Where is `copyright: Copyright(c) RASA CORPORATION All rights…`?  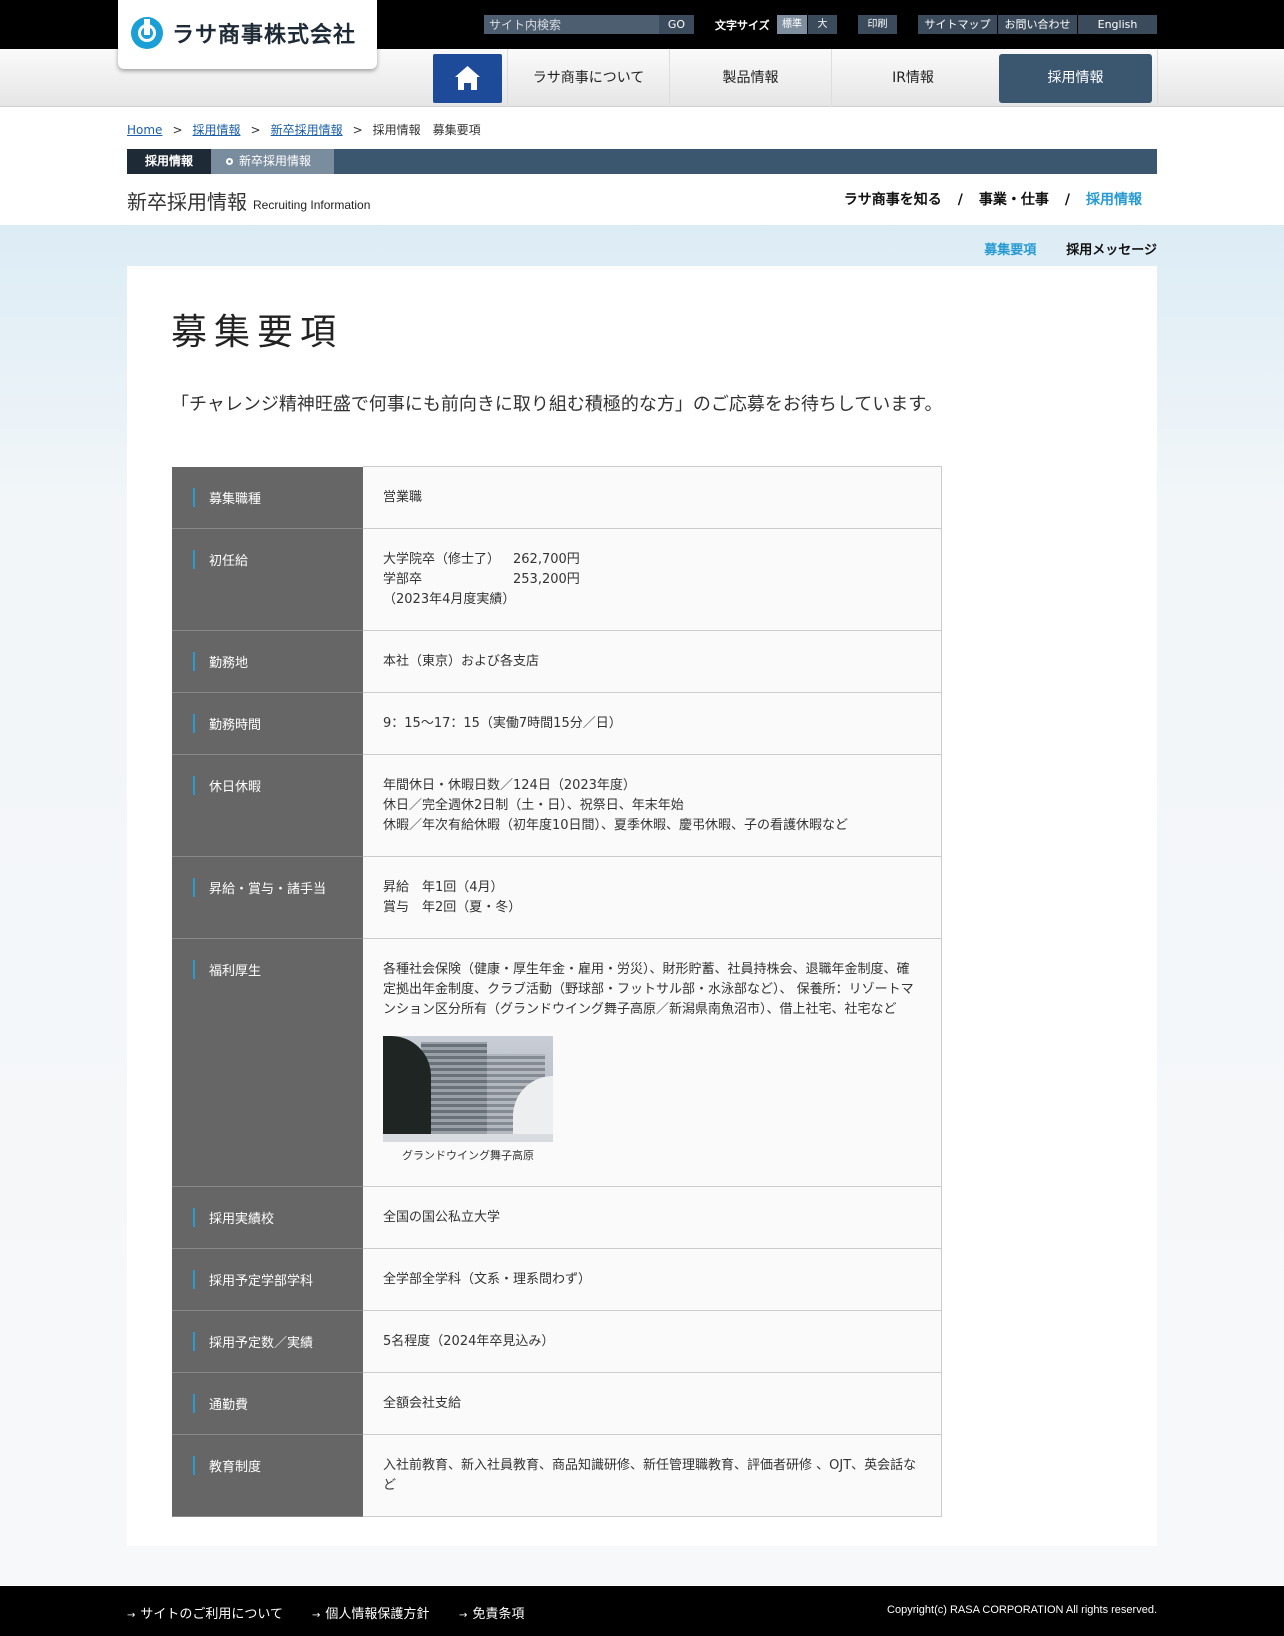
copyright: Copyright(c) RASA CORPORATION All rights… is located at coordinates (1022, 1610).